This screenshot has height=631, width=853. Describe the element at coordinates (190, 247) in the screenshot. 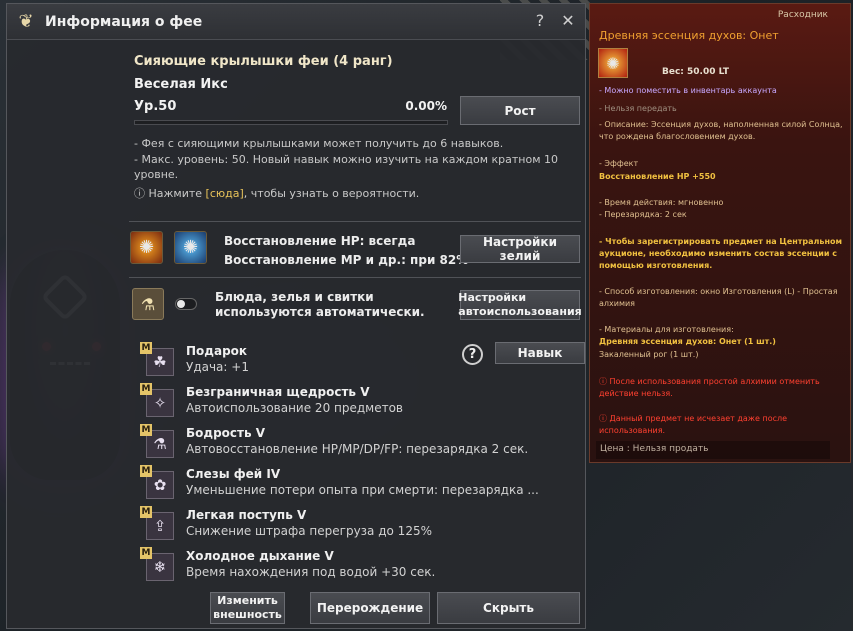

I see `mp-potion-icon: ✺` at that location.